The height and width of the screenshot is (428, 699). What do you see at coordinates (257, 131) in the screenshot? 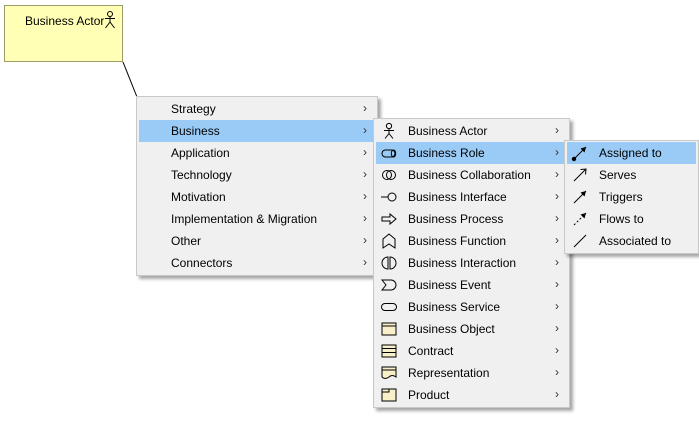
I see `menu-item-business: Business ›` at bounding box center [257, 131].